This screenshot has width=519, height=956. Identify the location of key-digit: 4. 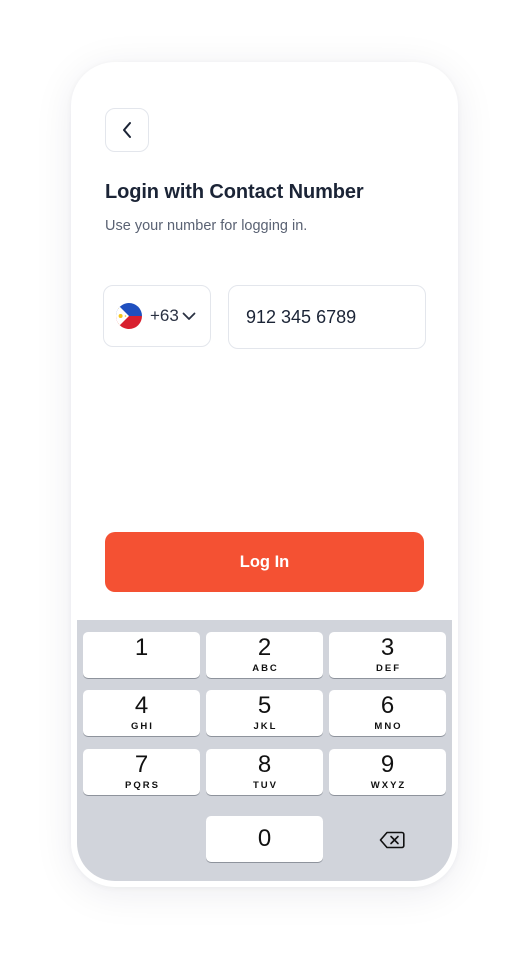
(141, 705).